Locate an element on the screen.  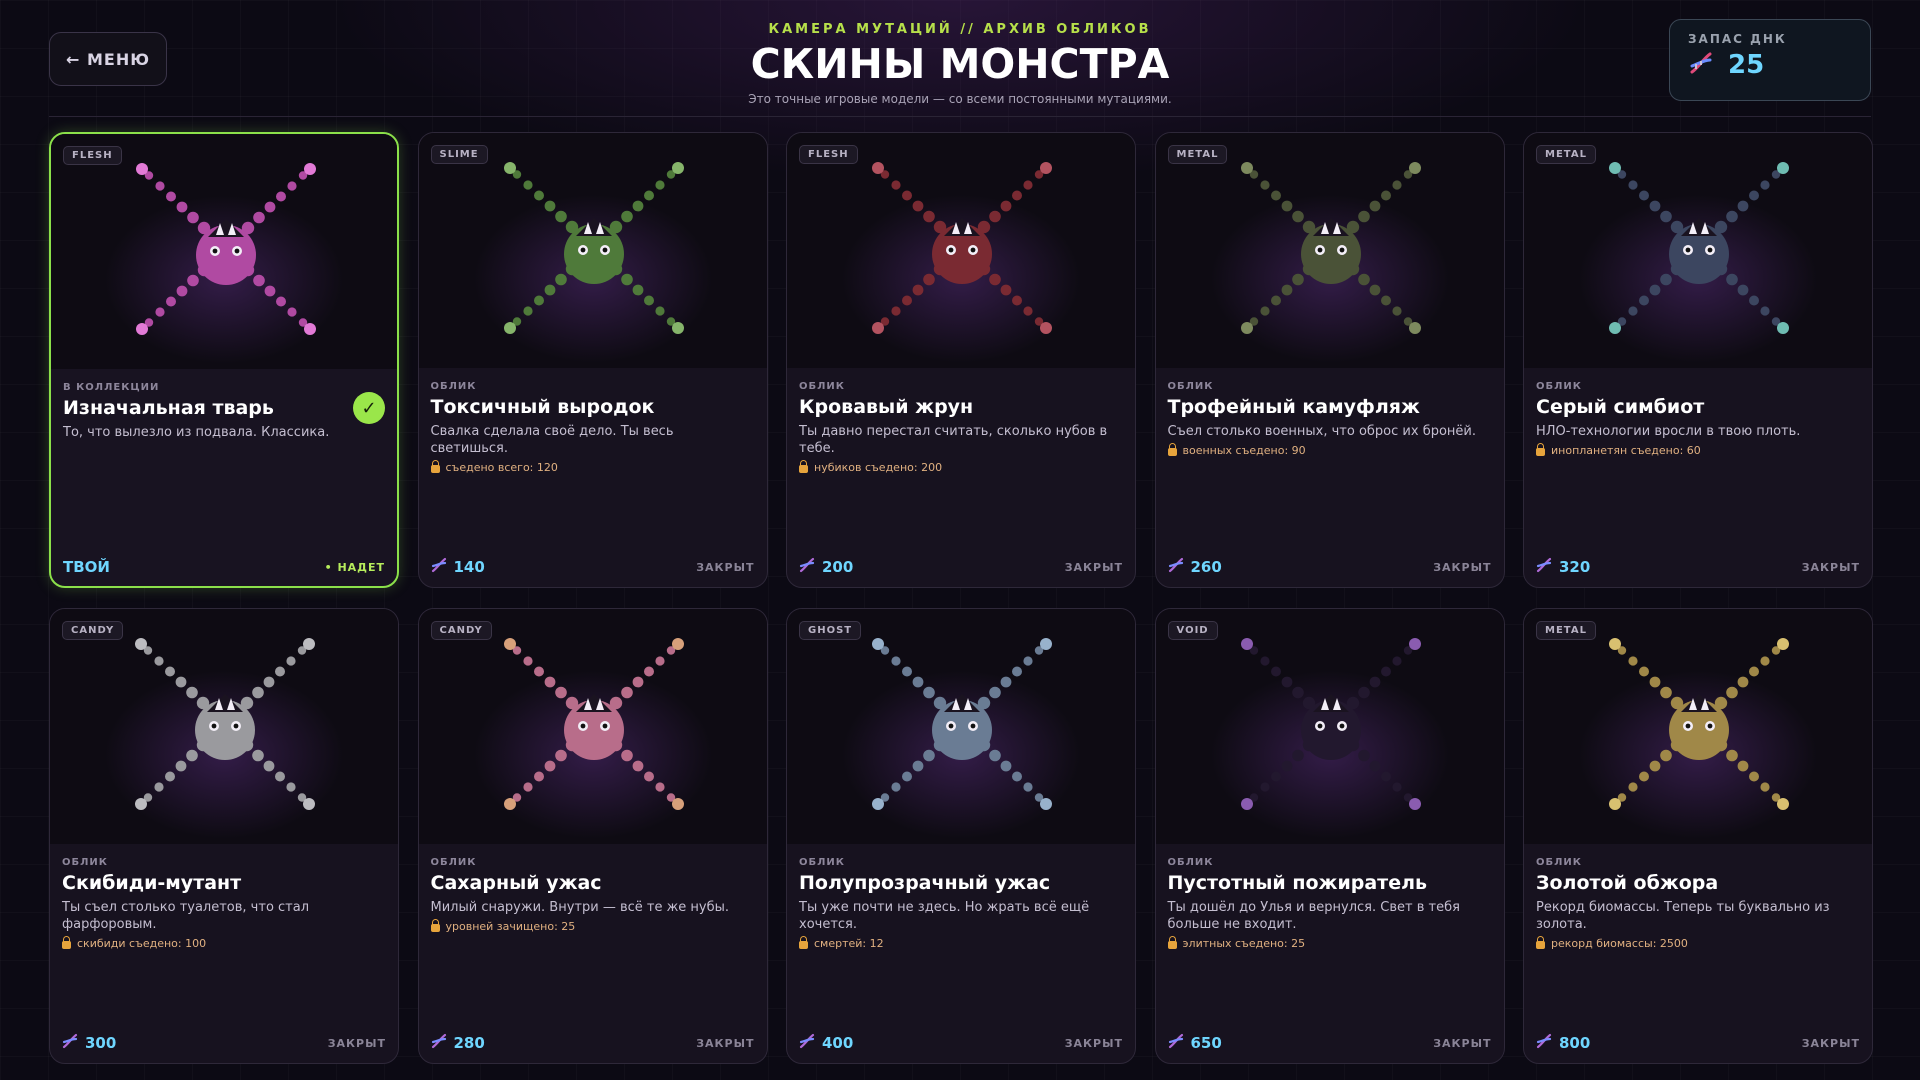
page-eyebrow: КАМЕРА МУТАЦИЙ // АРХИВ ОБЛИКОВ is located at coordinates (960, 29).